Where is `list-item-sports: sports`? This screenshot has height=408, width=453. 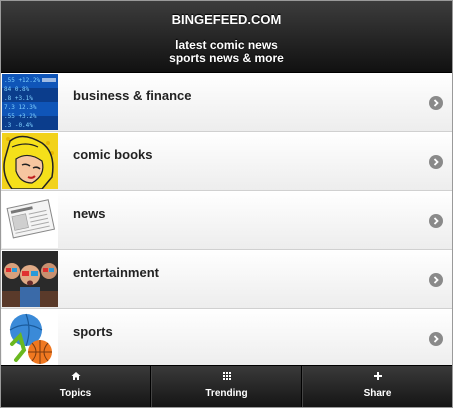 list-item-sports: sports is located at coordinates (226, 337).